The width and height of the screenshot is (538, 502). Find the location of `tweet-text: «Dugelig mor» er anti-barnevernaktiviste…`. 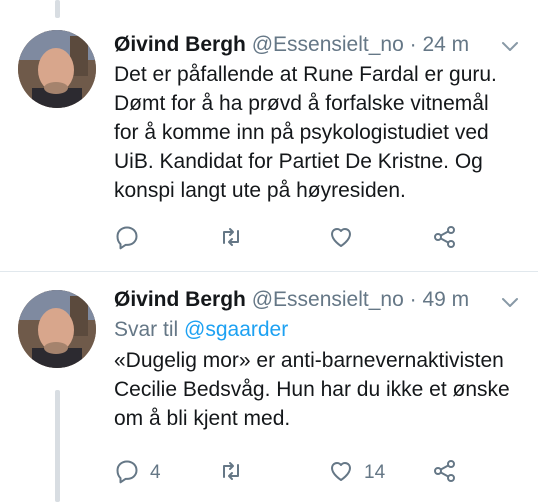

tweet-text: «Dugelig mor» er anti-barnevernaktiviste… is located at coordinates (312, 389).